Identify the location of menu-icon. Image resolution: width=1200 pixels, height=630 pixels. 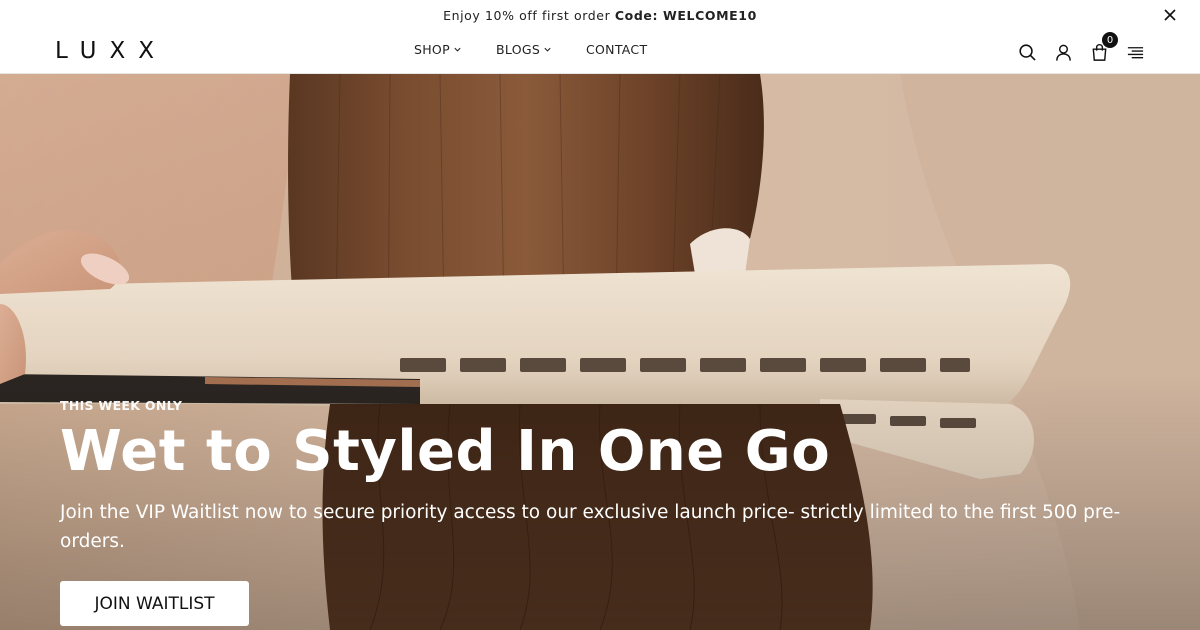
(1135, 52).